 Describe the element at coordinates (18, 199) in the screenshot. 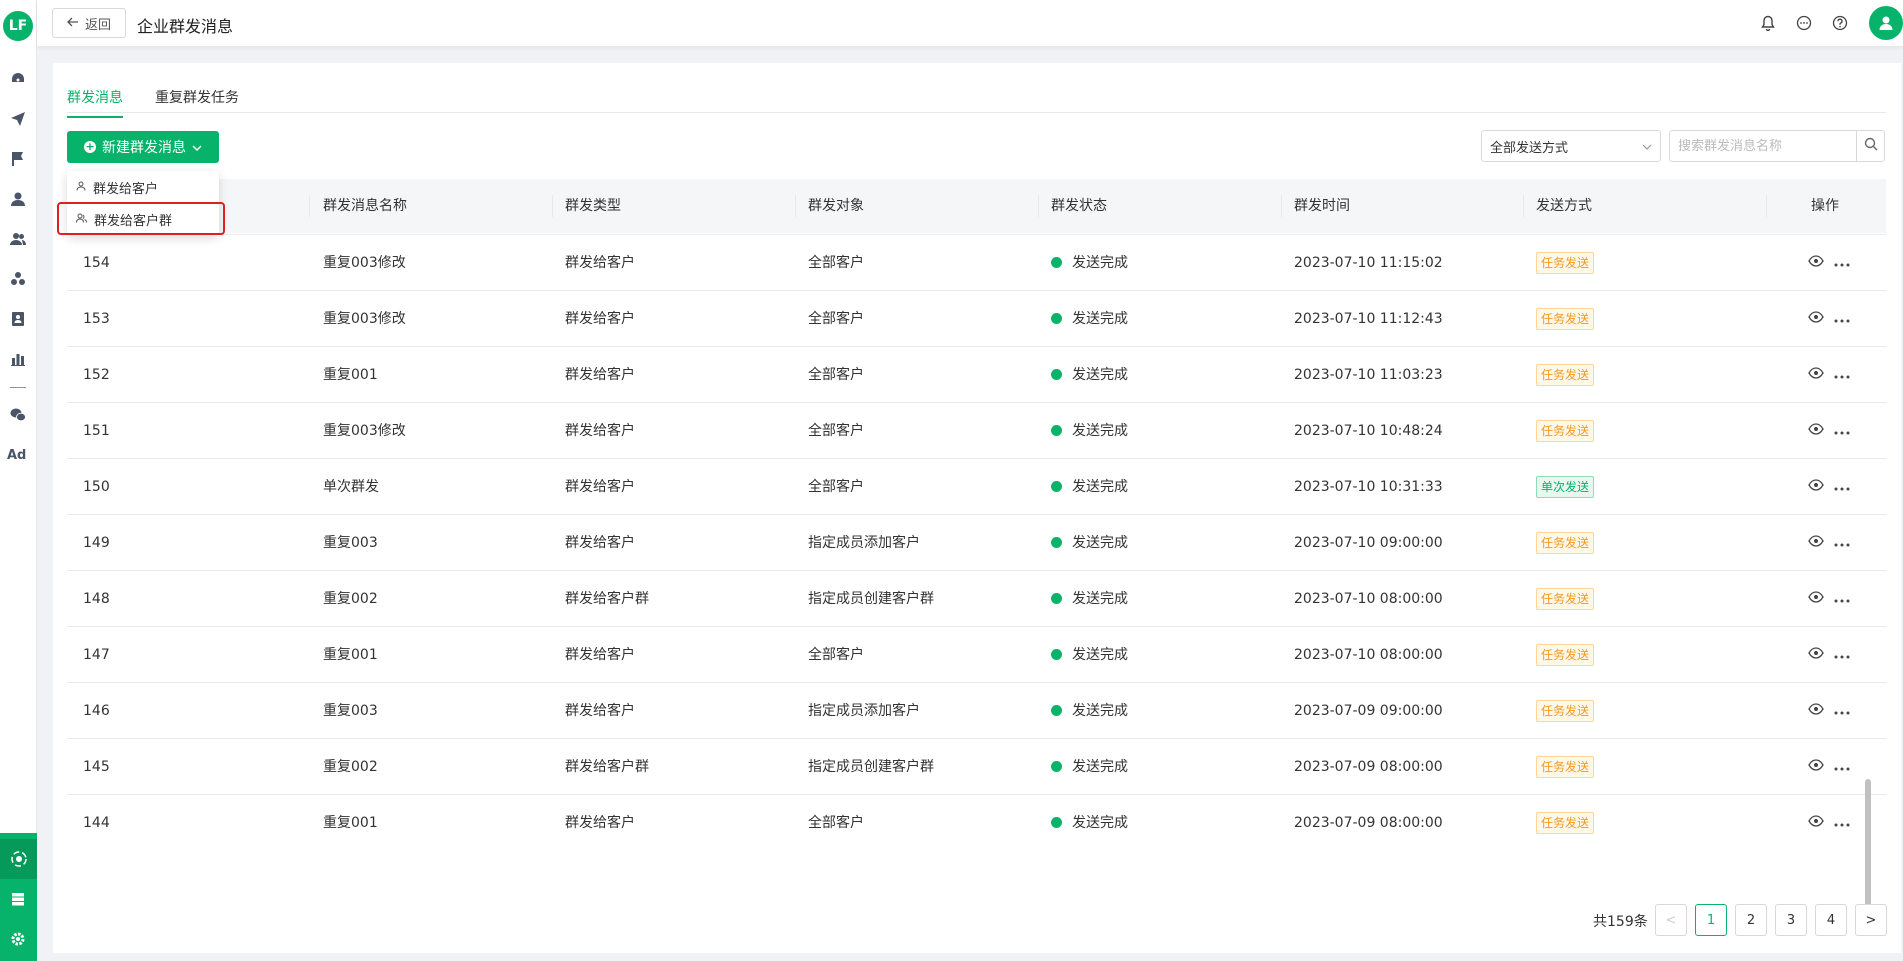

I see `user-icon` at that location.